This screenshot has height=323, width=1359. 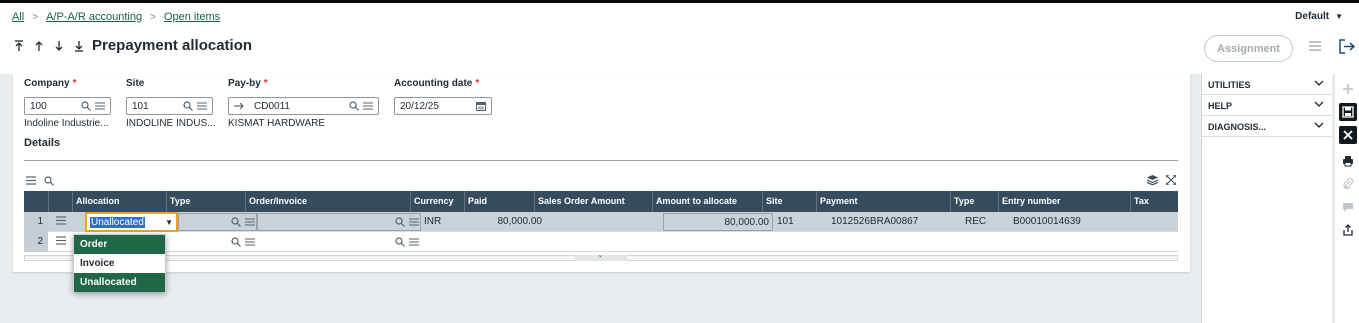 I want to click on default-selector-label: Default, so click(x=1312, y=16).